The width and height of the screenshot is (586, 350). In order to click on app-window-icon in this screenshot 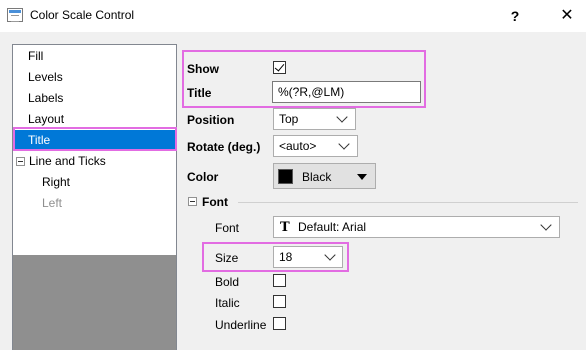, I will do `click(15, 15)`.